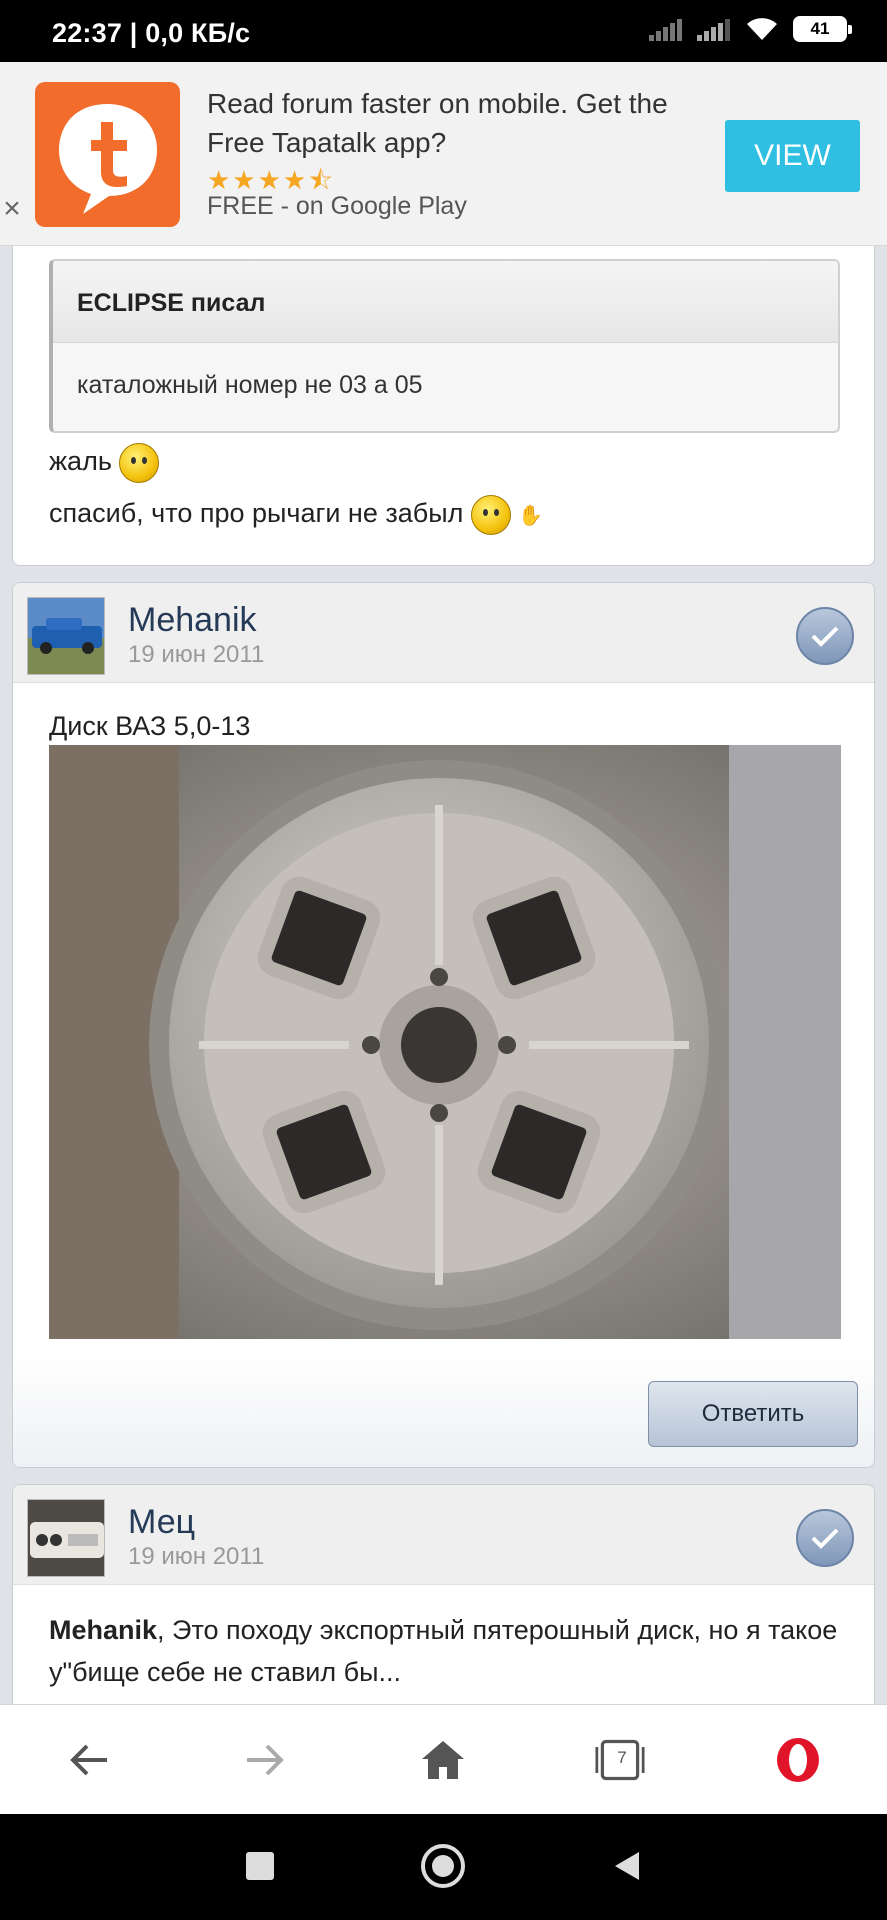 Image resolution: width=887 pixels, height=1920 pixels. I want to click on home-icon, so click(443, 1760).